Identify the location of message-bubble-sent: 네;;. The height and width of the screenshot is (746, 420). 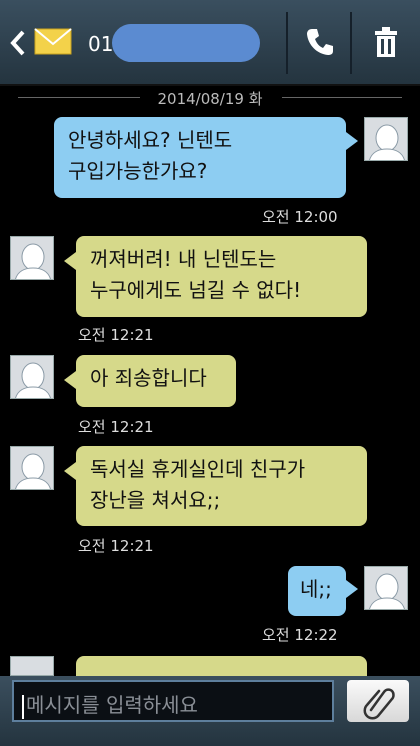
(317, 591).